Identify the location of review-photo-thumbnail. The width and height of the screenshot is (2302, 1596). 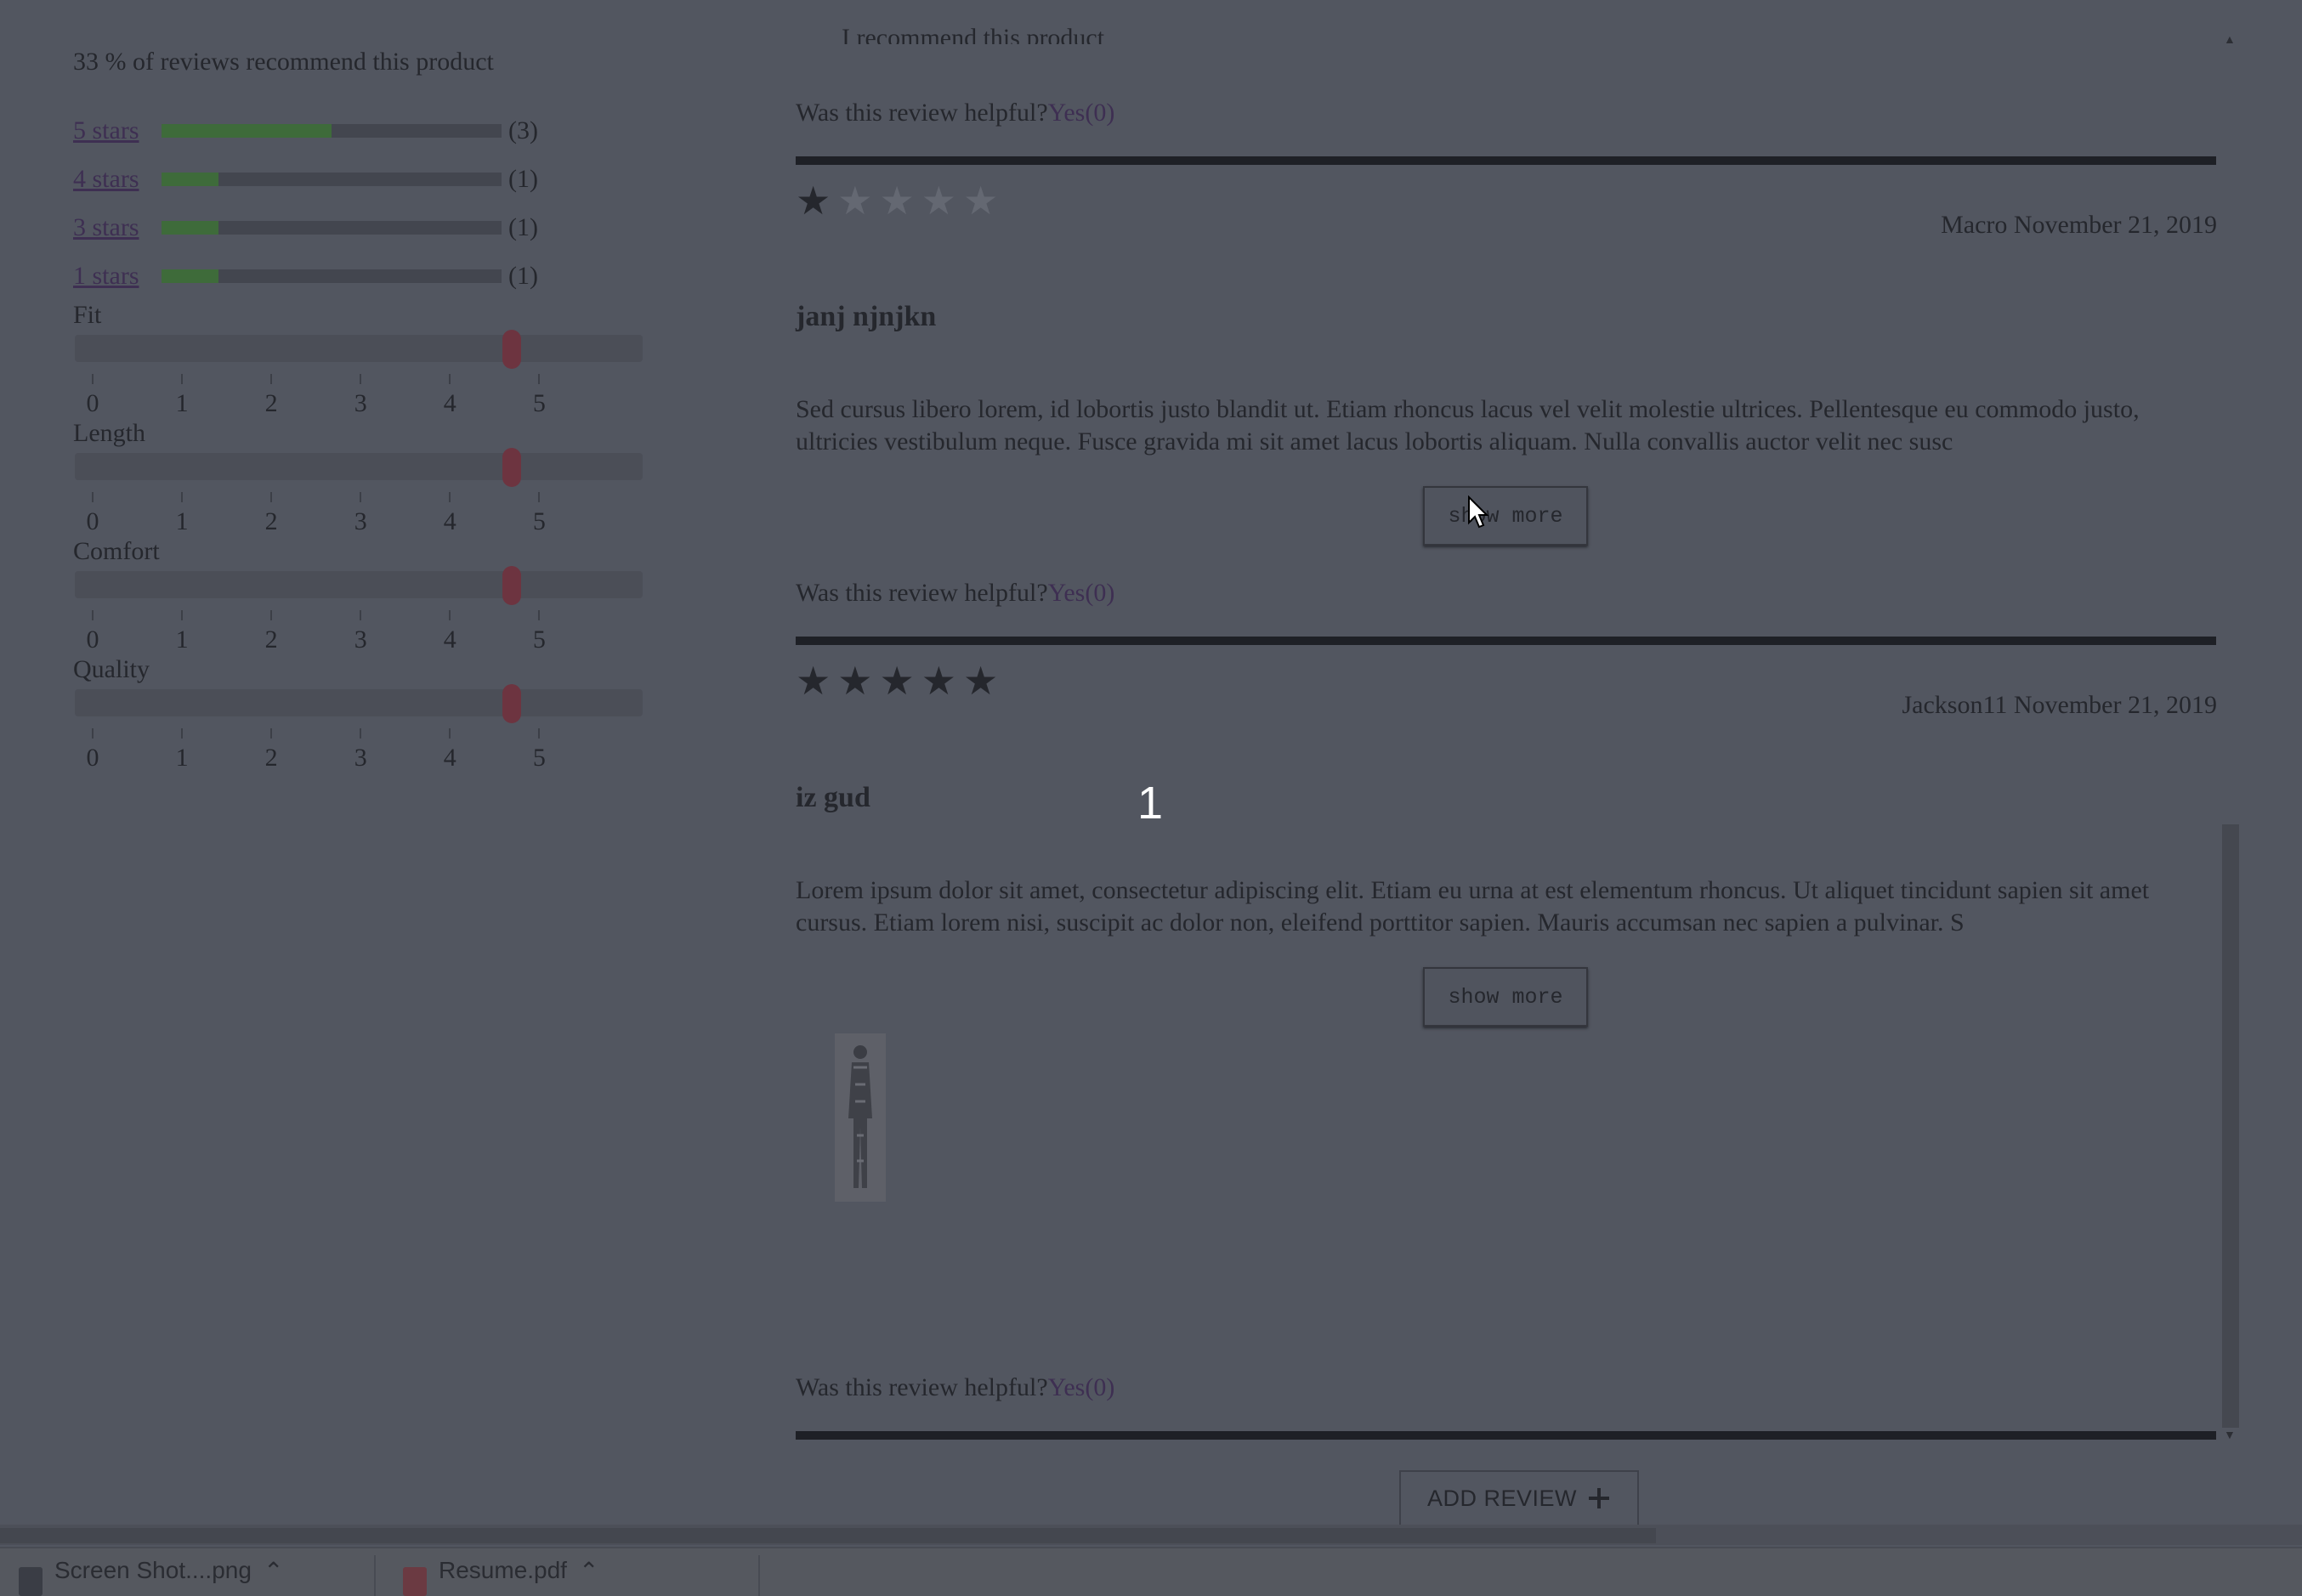
(860, 1117).